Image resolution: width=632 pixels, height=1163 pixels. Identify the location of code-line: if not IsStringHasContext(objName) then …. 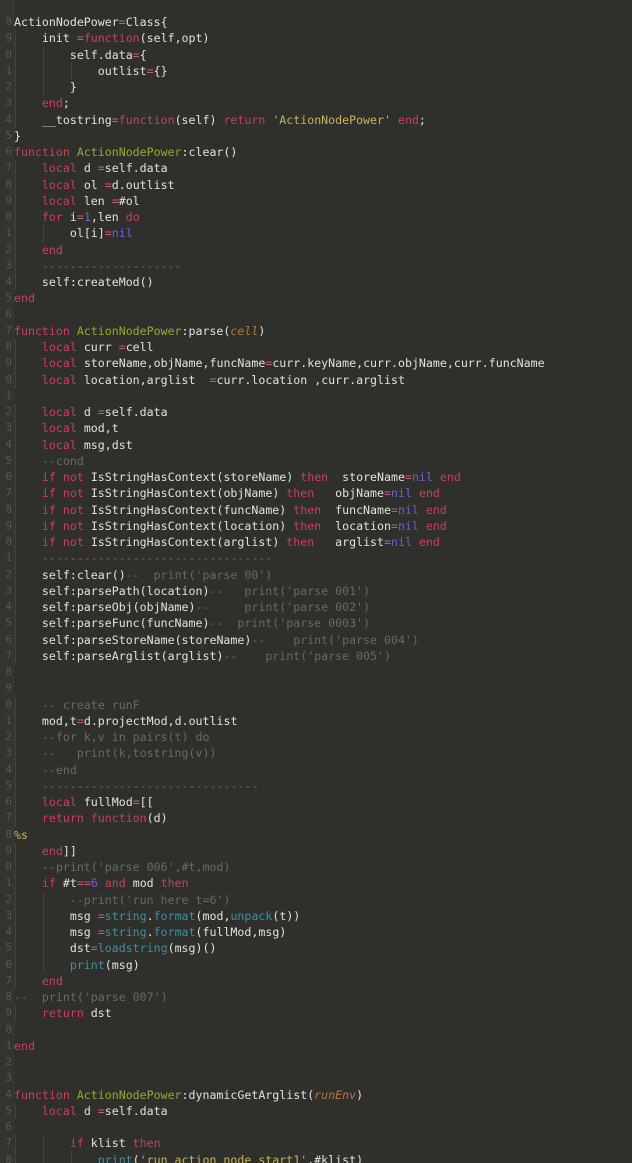
(323, 493).